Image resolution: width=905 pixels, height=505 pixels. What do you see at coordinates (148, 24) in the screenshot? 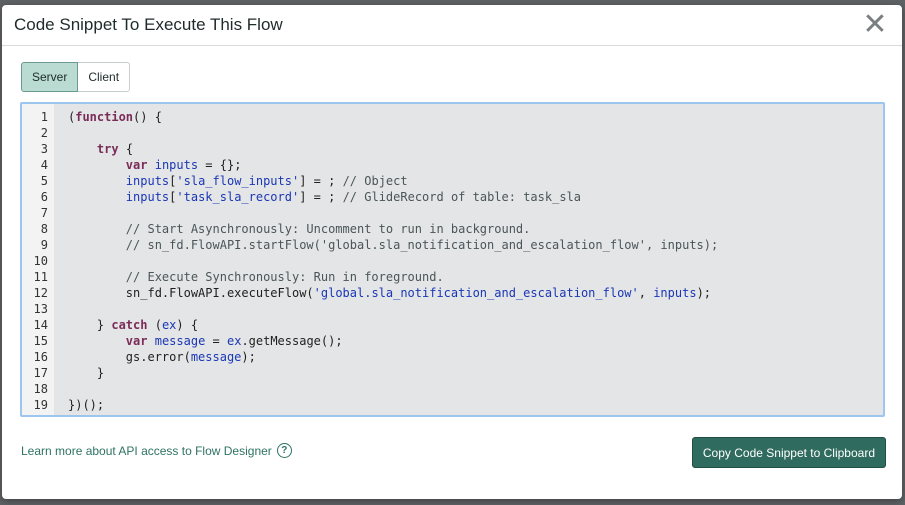
I see `modal-title: Code Snippet To Execute This Flow` at bounding box center [148, 24].